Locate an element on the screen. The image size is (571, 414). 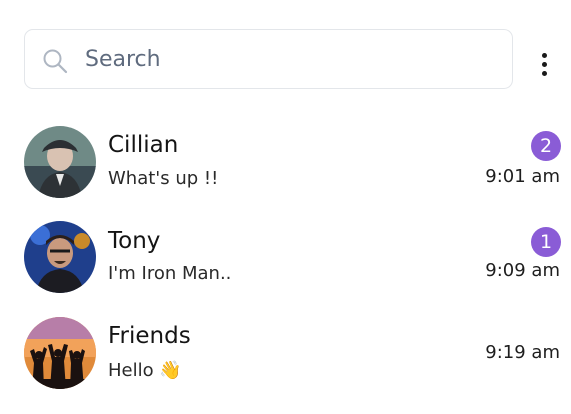
more-vertical-icon is located at coordinates (544, 55).